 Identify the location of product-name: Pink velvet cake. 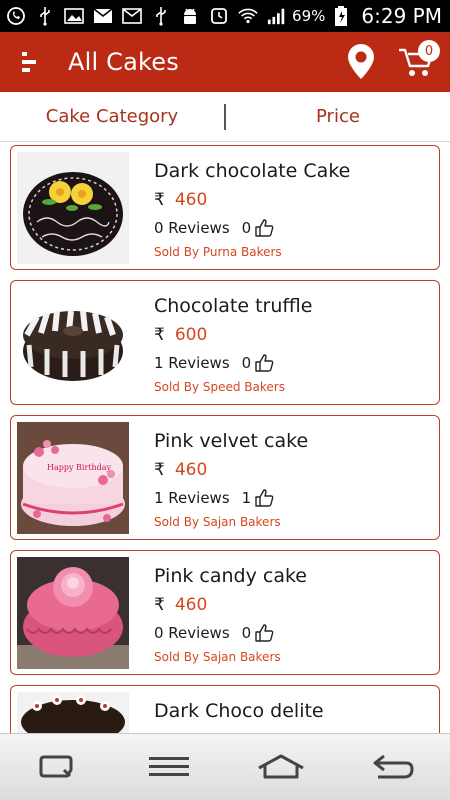
(231, 441).